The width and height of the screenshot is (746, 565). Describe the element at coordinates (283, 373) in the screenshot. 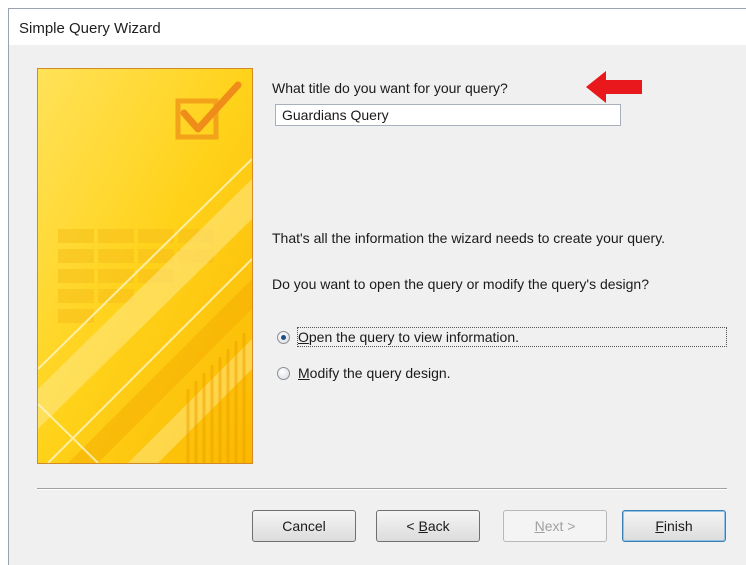

I see `radio-button-unchecked` at that location.